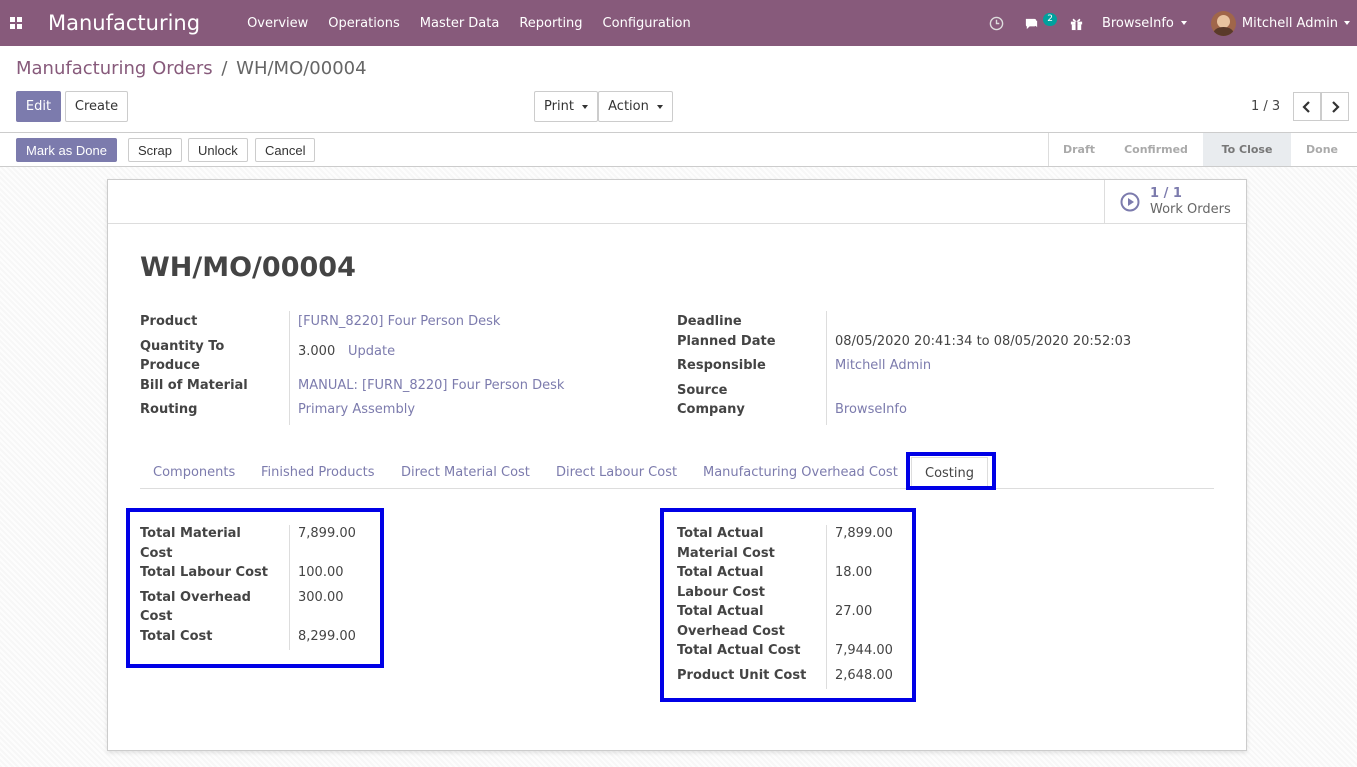  I want to click on menu-reporting: Reporting, so click(550, 23).